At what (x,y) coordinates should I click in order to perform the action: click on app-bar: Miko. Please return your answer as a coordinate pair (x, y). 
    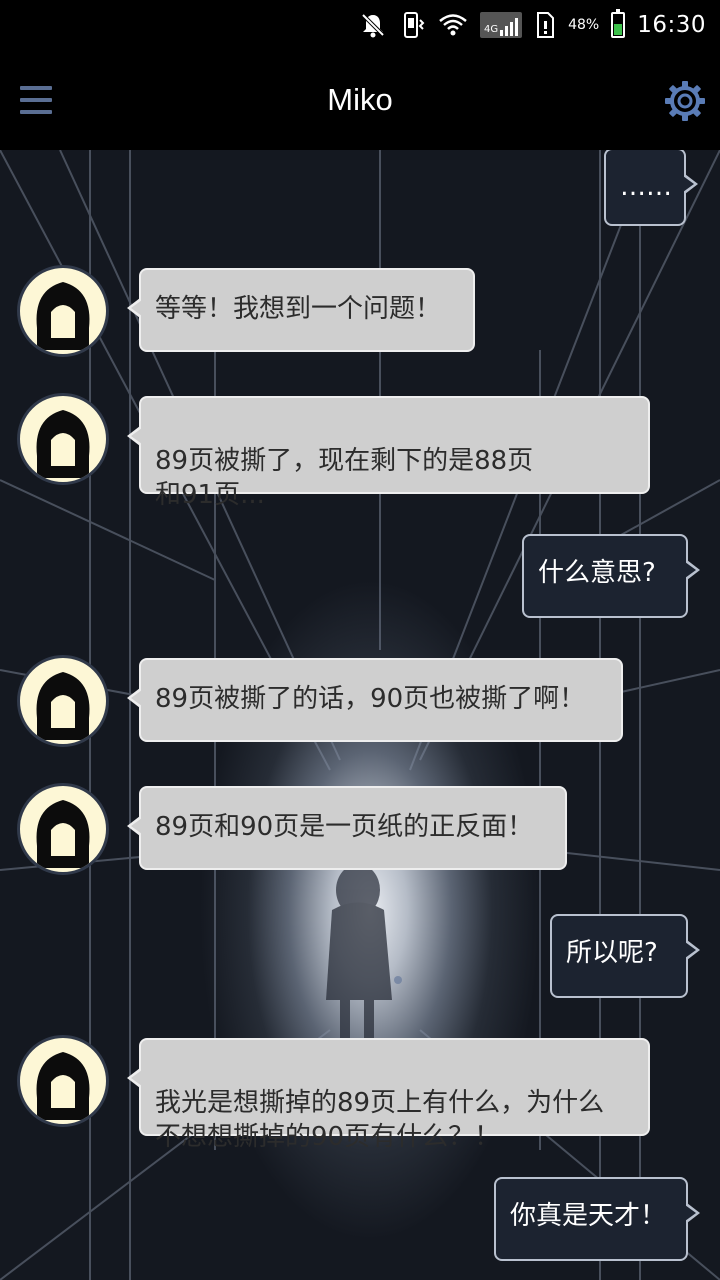
    Looking at the image, I should click on (360, 100).